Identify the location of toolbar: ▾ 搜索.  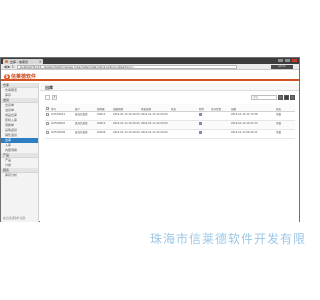
(170, 98).